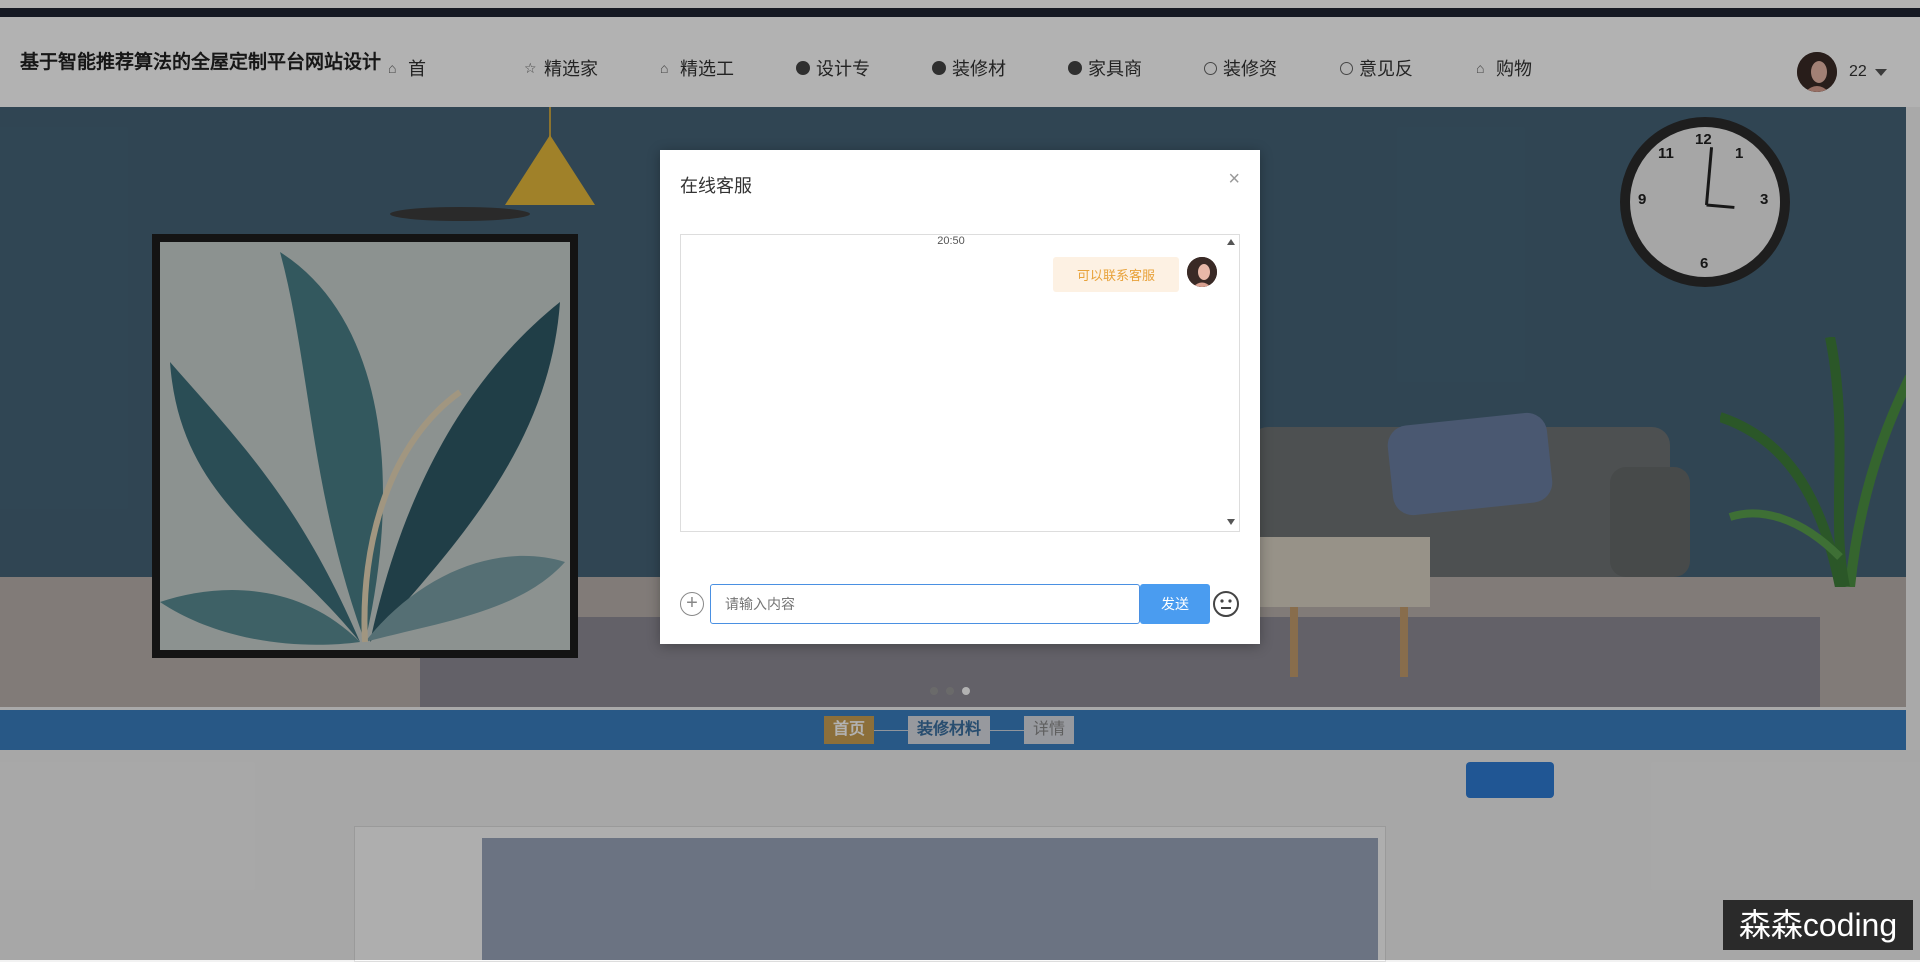 The image size is (1920, 962). I want to click on avatar, so click(1202, 272).